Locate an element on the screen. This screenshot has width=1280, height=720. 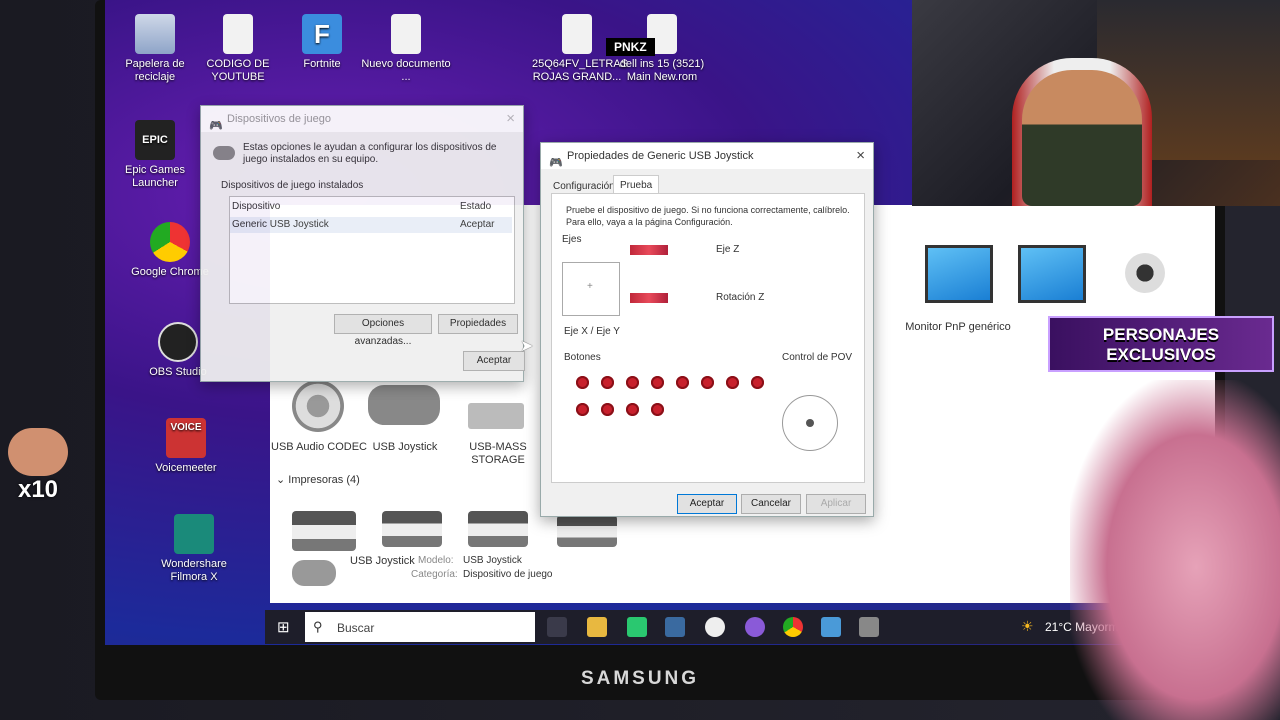
pov-position-dot is located at coordinates (810, 423).